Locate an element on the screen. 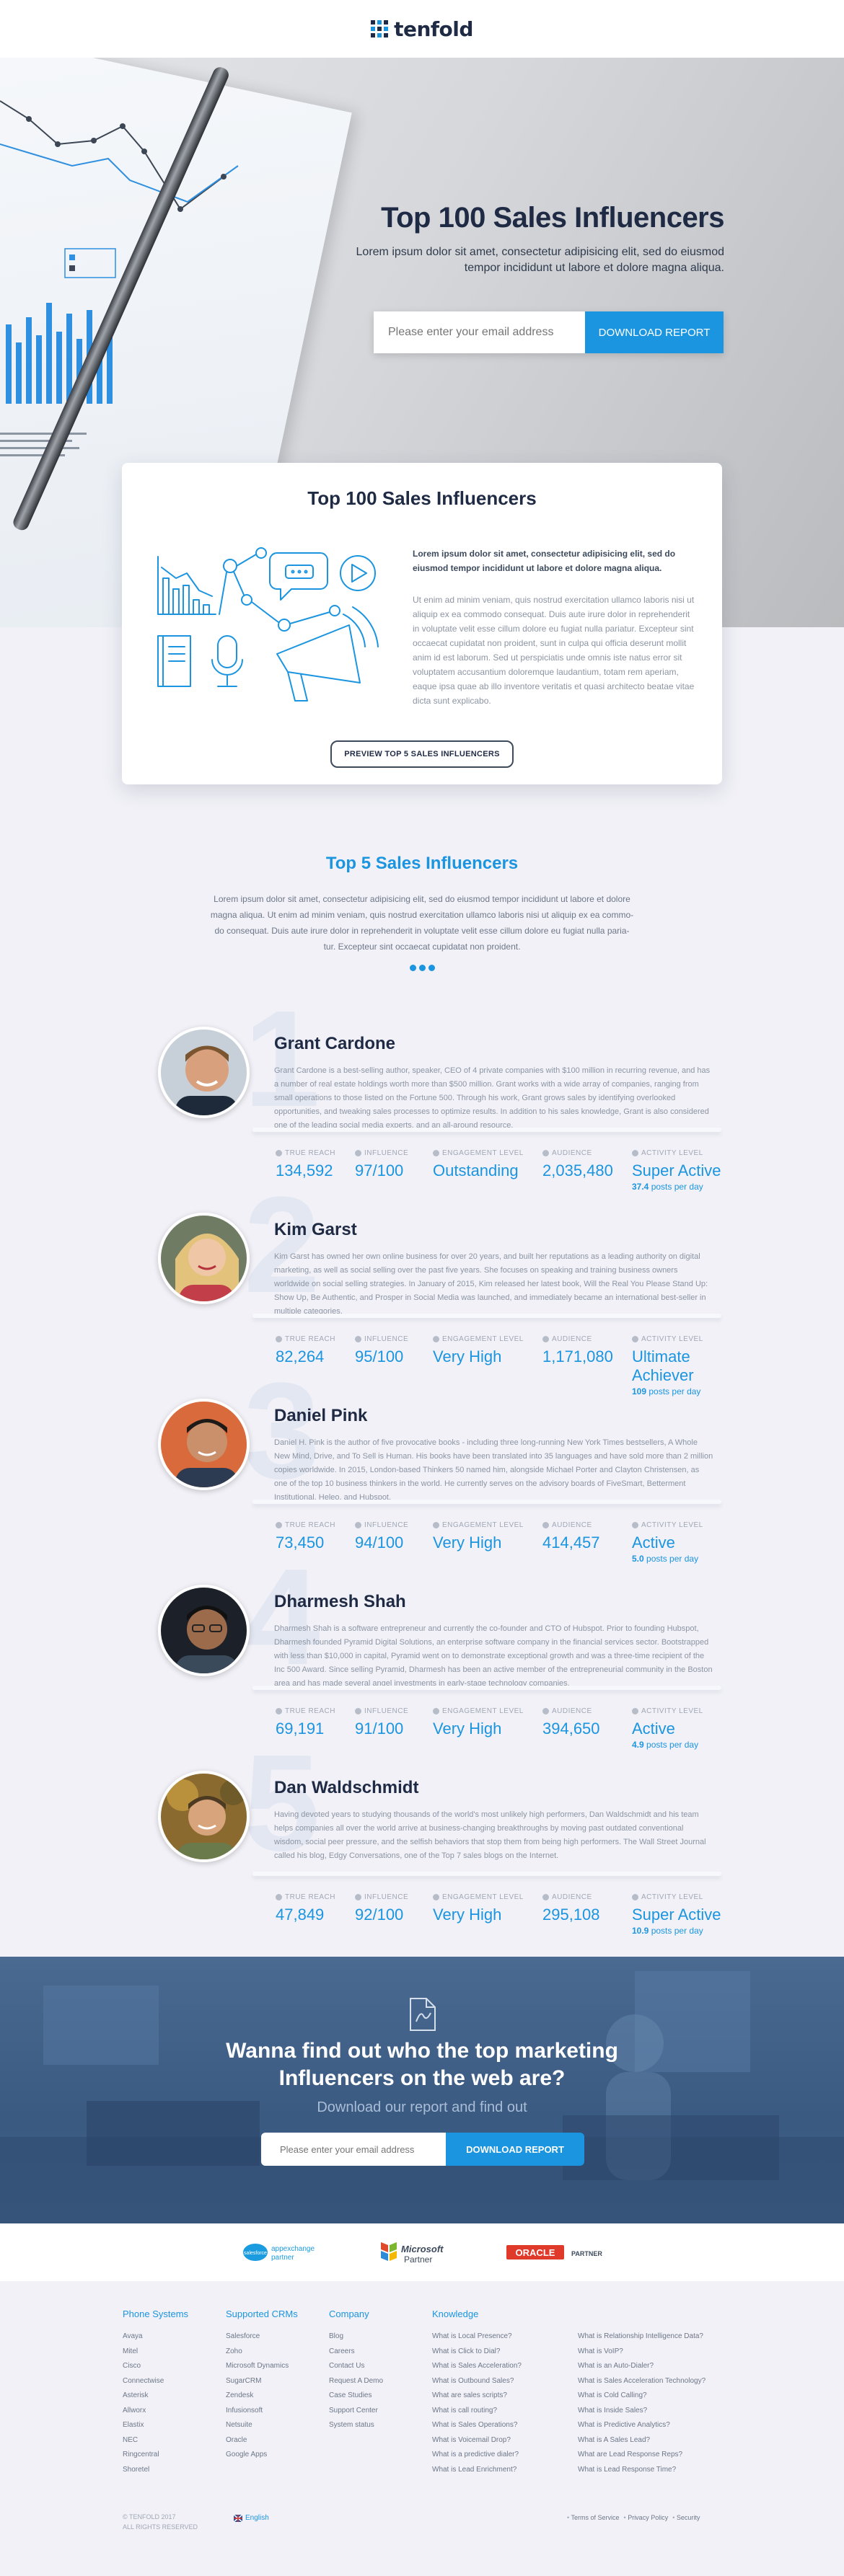 This screenshot has width=844, height=2576. footer-link: Blog is located at coordinates (356, 2337).